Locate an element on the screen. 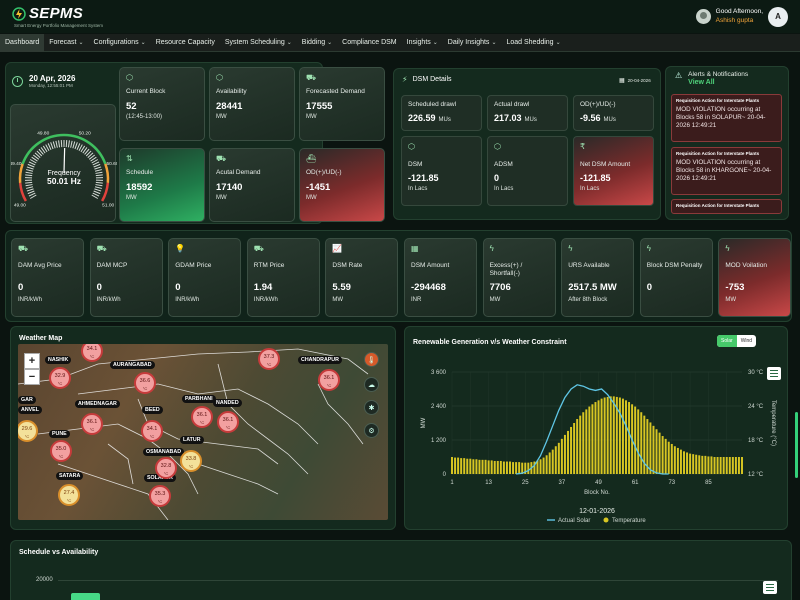 This screenshot has width=800, height=600. wind-toggle: Wind is located at coordinates (746, 341).